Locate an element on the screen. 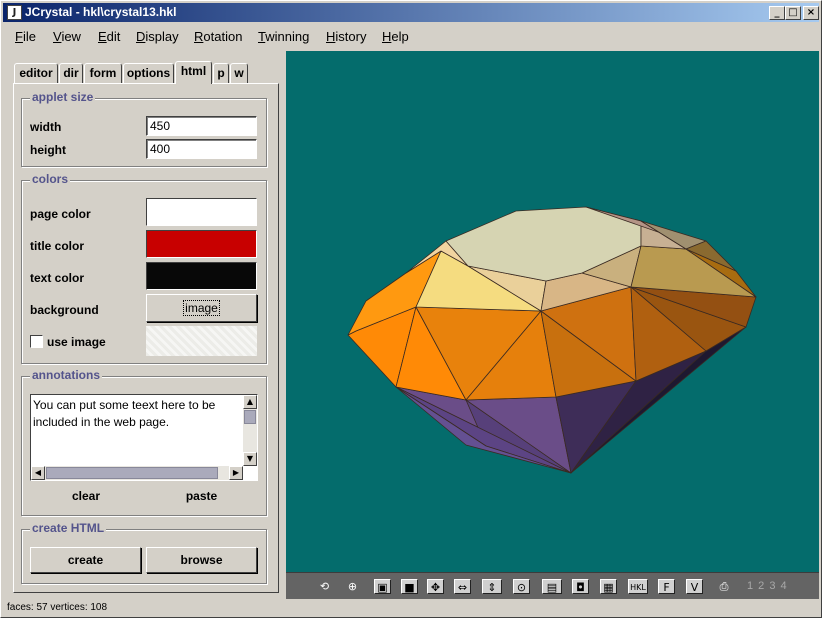  text-color-swatch is located at coordinates (201, 276).